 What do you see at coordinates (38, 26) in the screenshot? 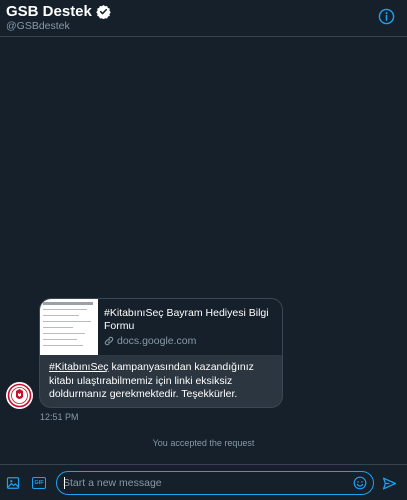
I see `contact-handle: @GSBdestek` at bounding box center [38, 26].